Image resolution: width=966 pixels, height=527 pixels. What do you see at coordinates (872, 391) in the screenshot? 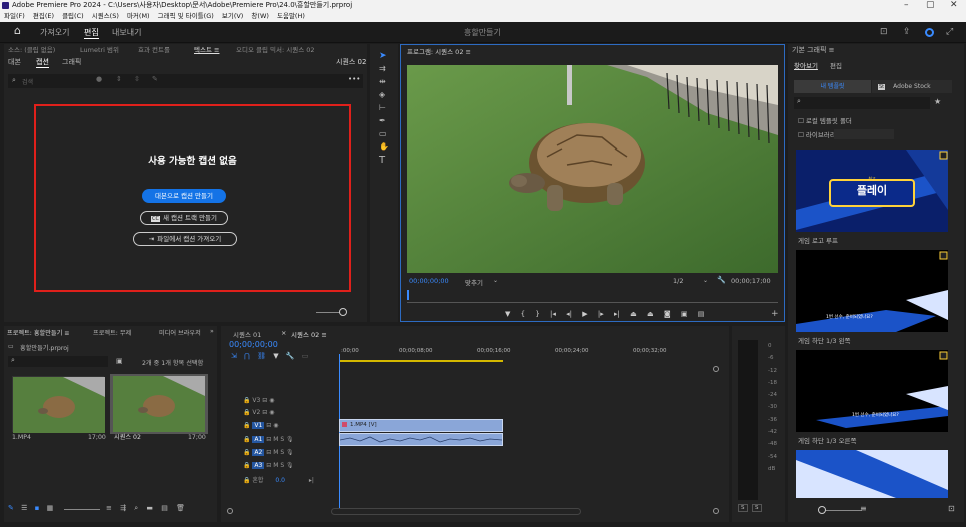
I see `template-card-lower-third-right: 1번 선수, 준비되었나요?` at bounding box center [872, 391].